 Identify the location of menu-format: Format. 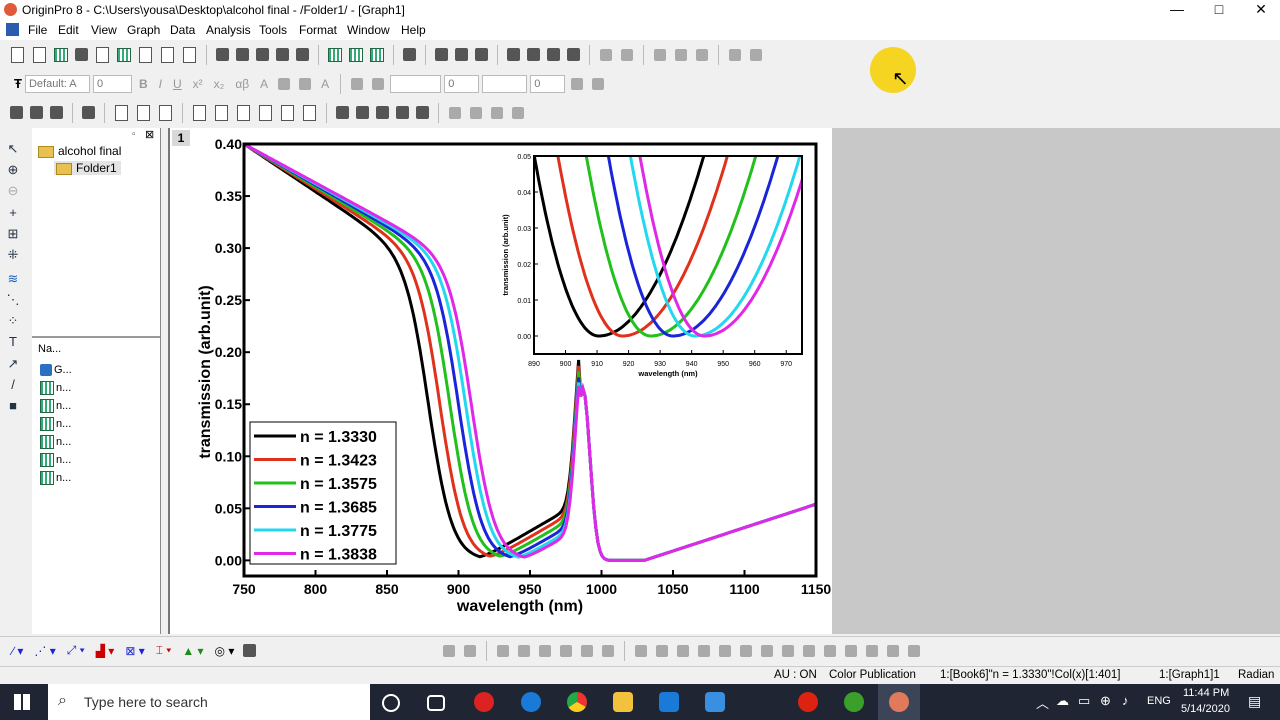
(318, 30).